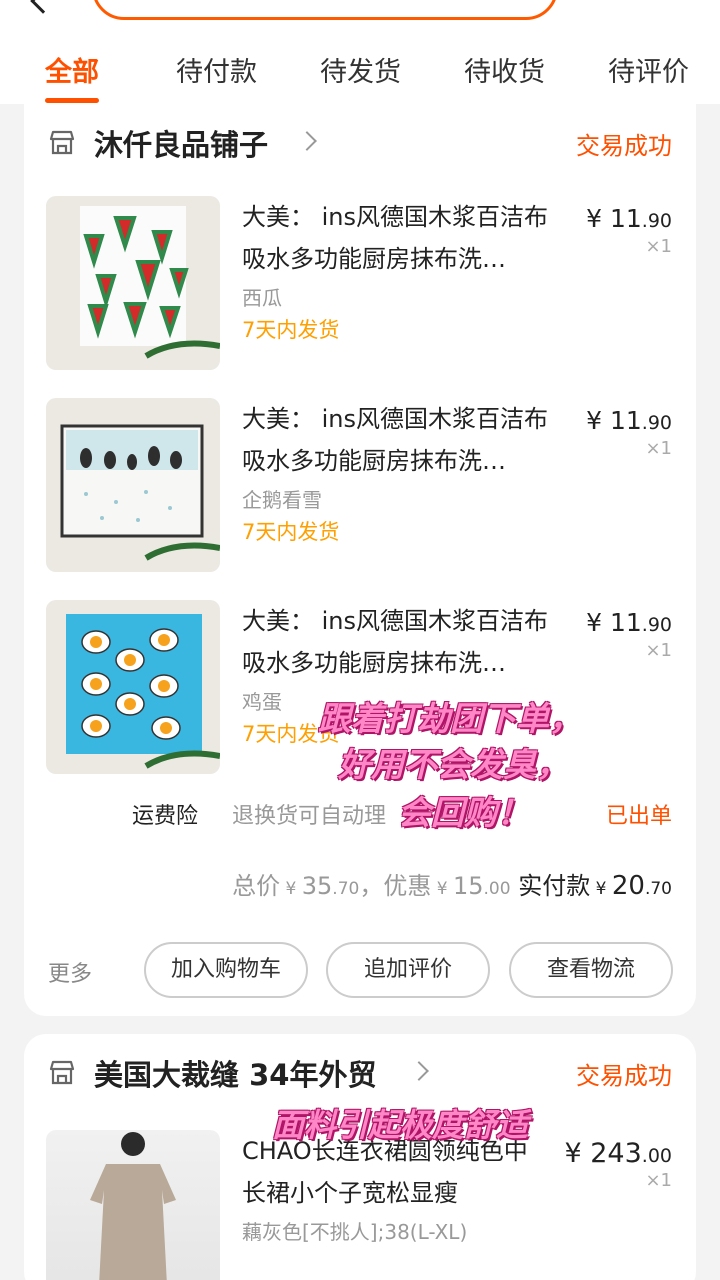  What do you see at coordinates (262, 298) in the screenshot?
I see `product-variant: 西瓜` at bounding box center [262, 298].